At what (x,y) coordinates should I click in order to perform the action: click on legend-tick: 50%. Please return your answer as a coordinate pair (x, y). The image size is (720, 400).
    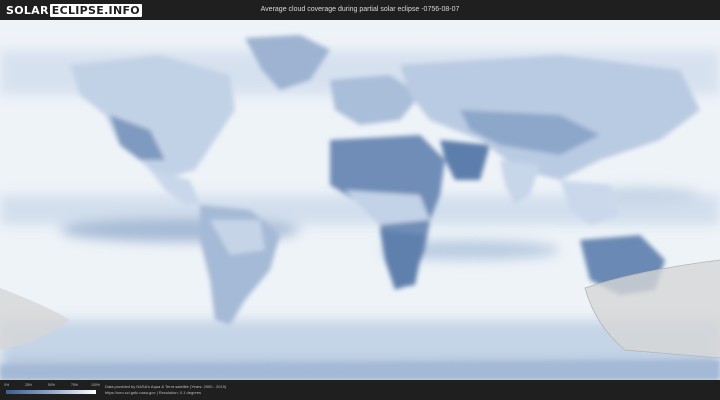
    Looking at the image, I should click on (52, 385).